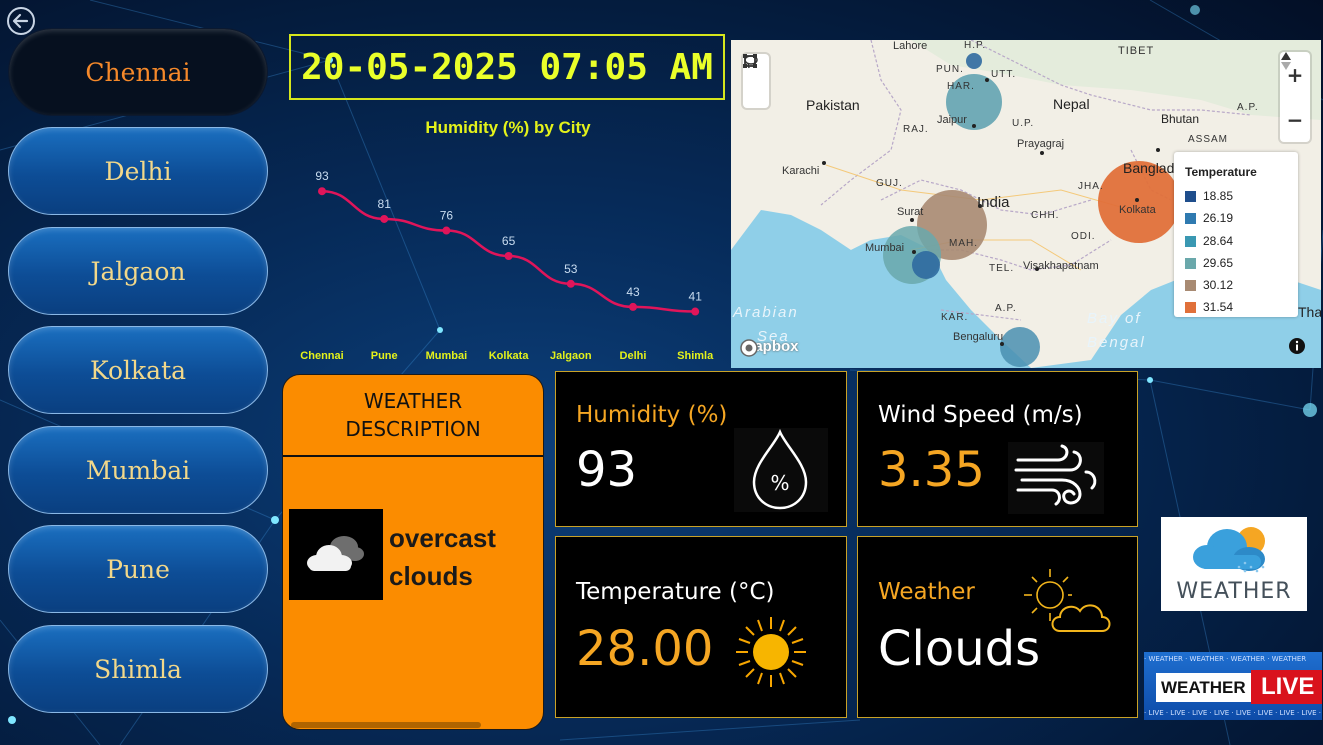 The width and height of the screenshot is (1323, 745). Describe the element at coordinates (975, 45) in the screenshot. I see `map-label-hp: H.P.` at that location.